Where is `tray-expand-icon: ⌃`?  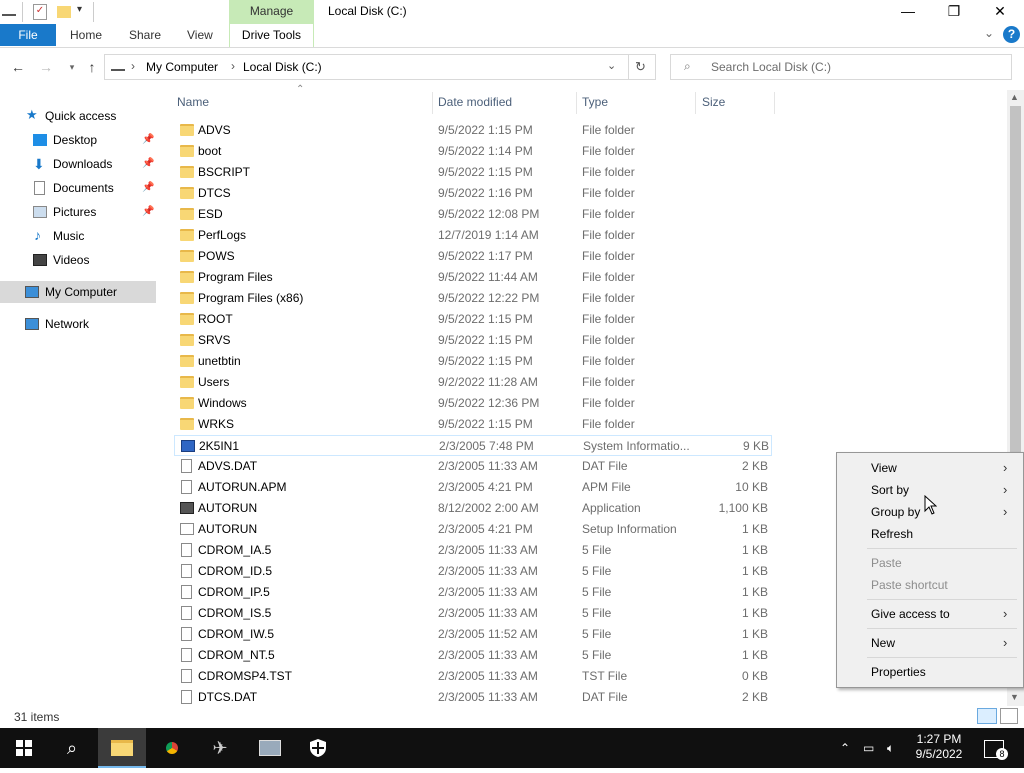
tray-expand-icon: ⌃ is located at coordinates (845, 748).